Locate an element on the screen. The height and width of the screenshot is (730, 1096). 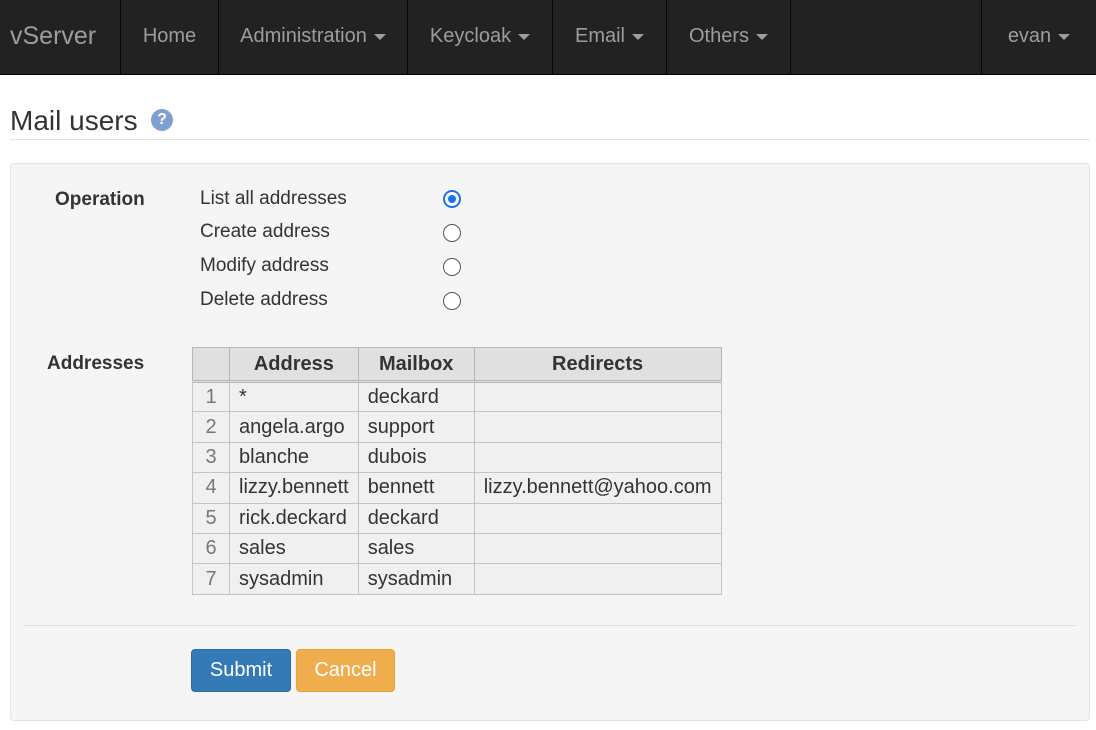
row-number-cell: 2 is located at coordinates (211, 427).